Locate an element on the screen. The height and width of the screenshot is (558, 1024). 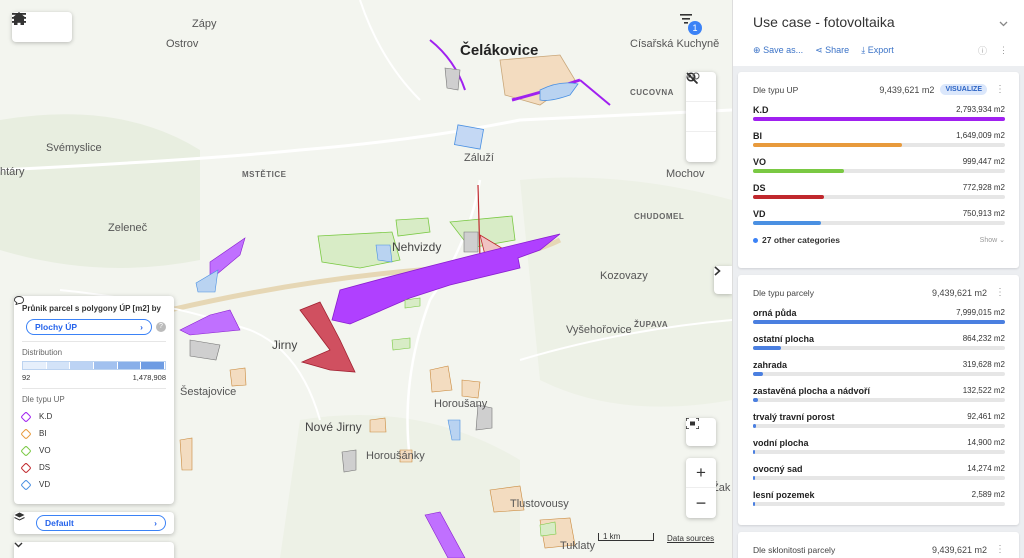
legend-item: BI is located at coordinates (93, 433).